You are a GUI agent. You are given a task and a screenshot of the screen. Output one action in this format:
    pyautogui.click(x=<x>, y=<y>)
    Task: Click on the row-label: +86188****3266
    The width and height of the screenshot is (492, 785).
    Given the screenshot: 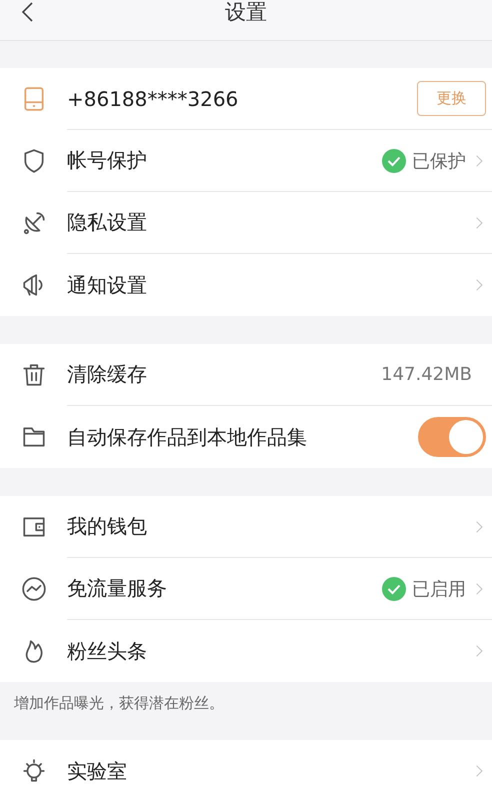 What is the action you would take?
    pyautogui.click(x=152, y=98)
    